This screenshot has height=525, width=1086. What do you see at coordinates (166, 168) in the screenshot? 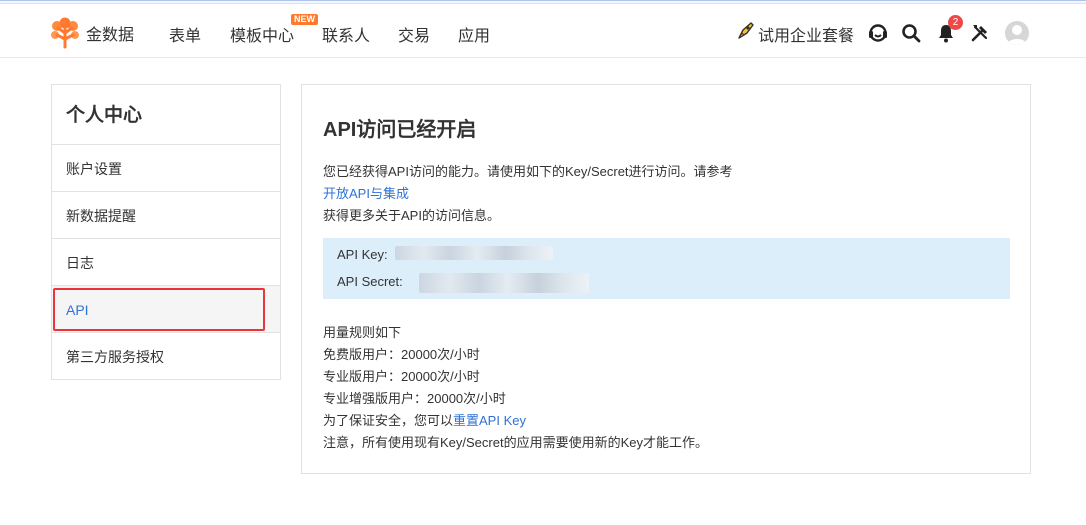
I see `sidebar-item-account-settings: 账户设置` at bounding box center [166, 168].